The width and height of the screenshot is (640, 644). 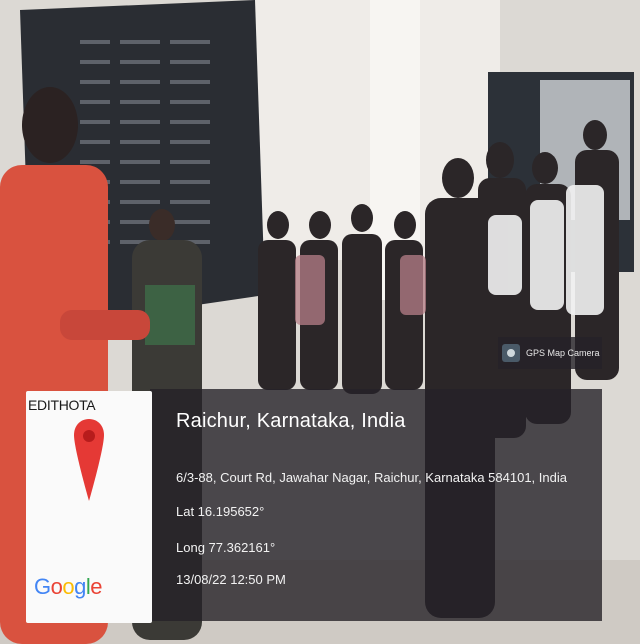 I want to click on map-place-name: EDITHOTA, so click(x=62, y=405).